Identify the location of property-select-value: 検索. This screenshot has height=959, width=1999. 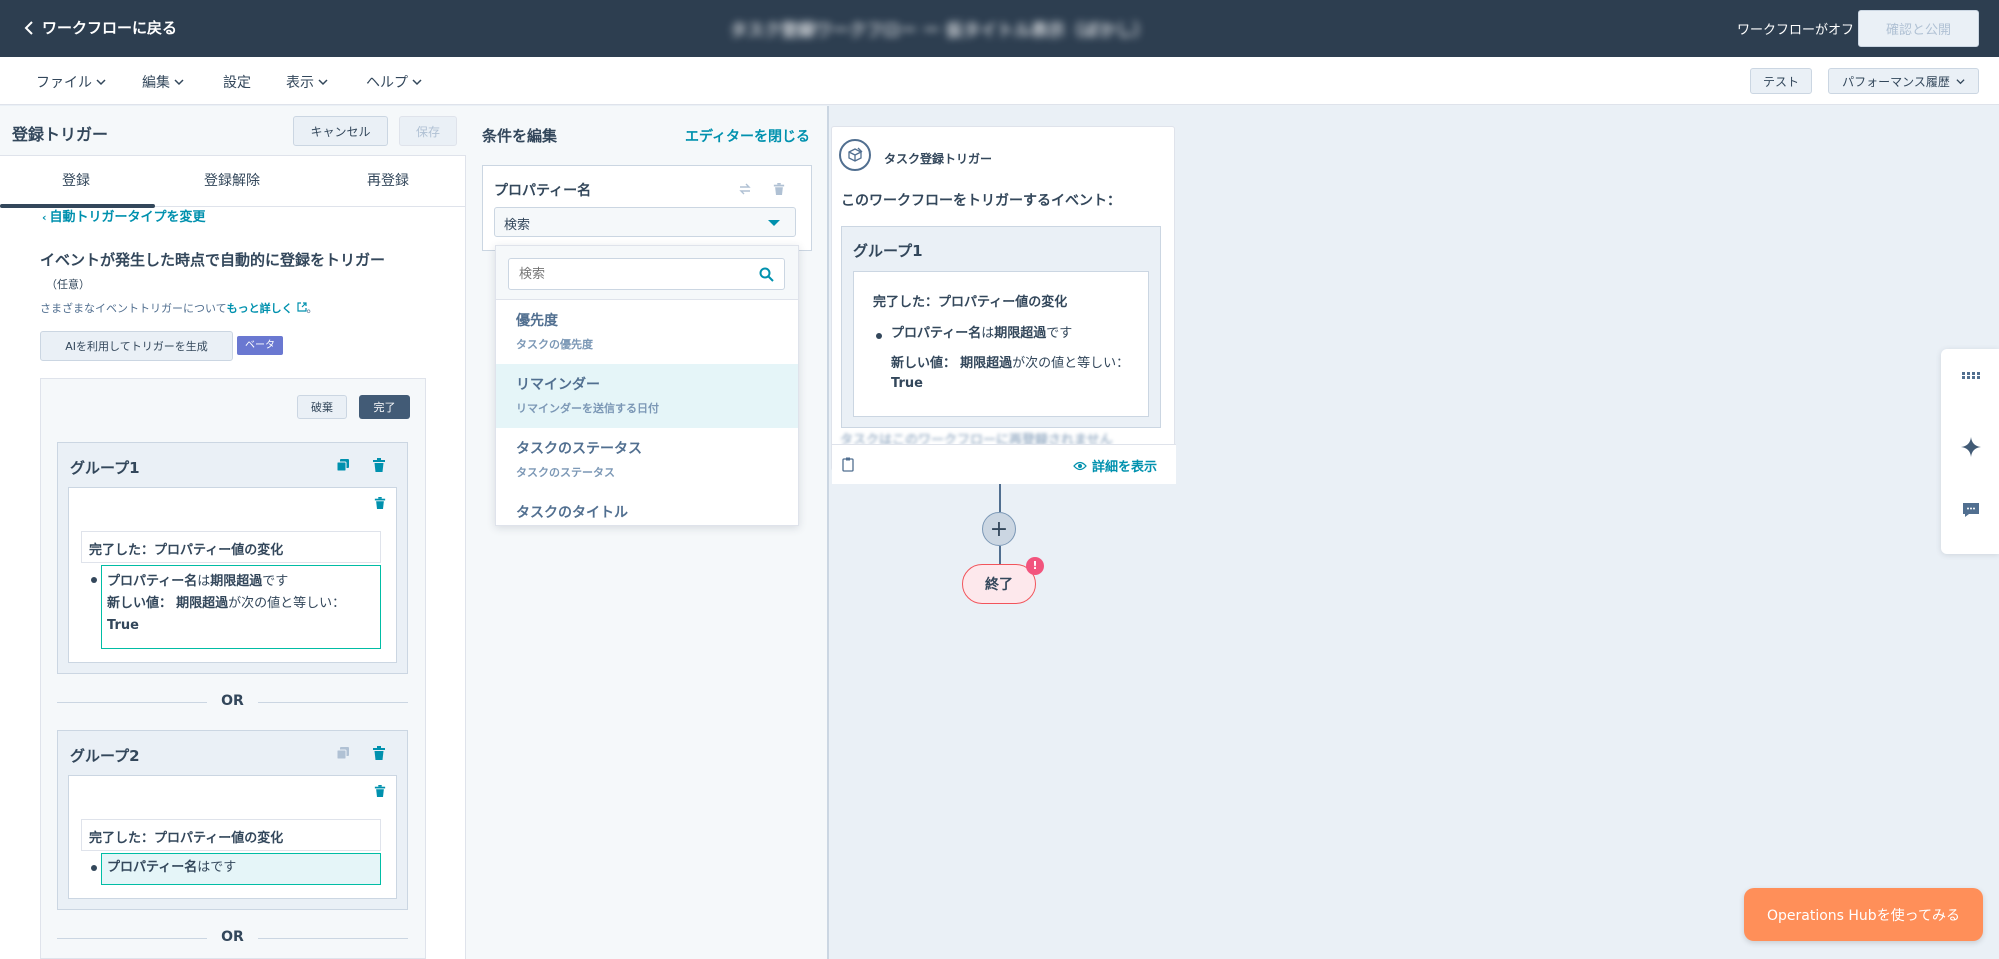
(517, 225).